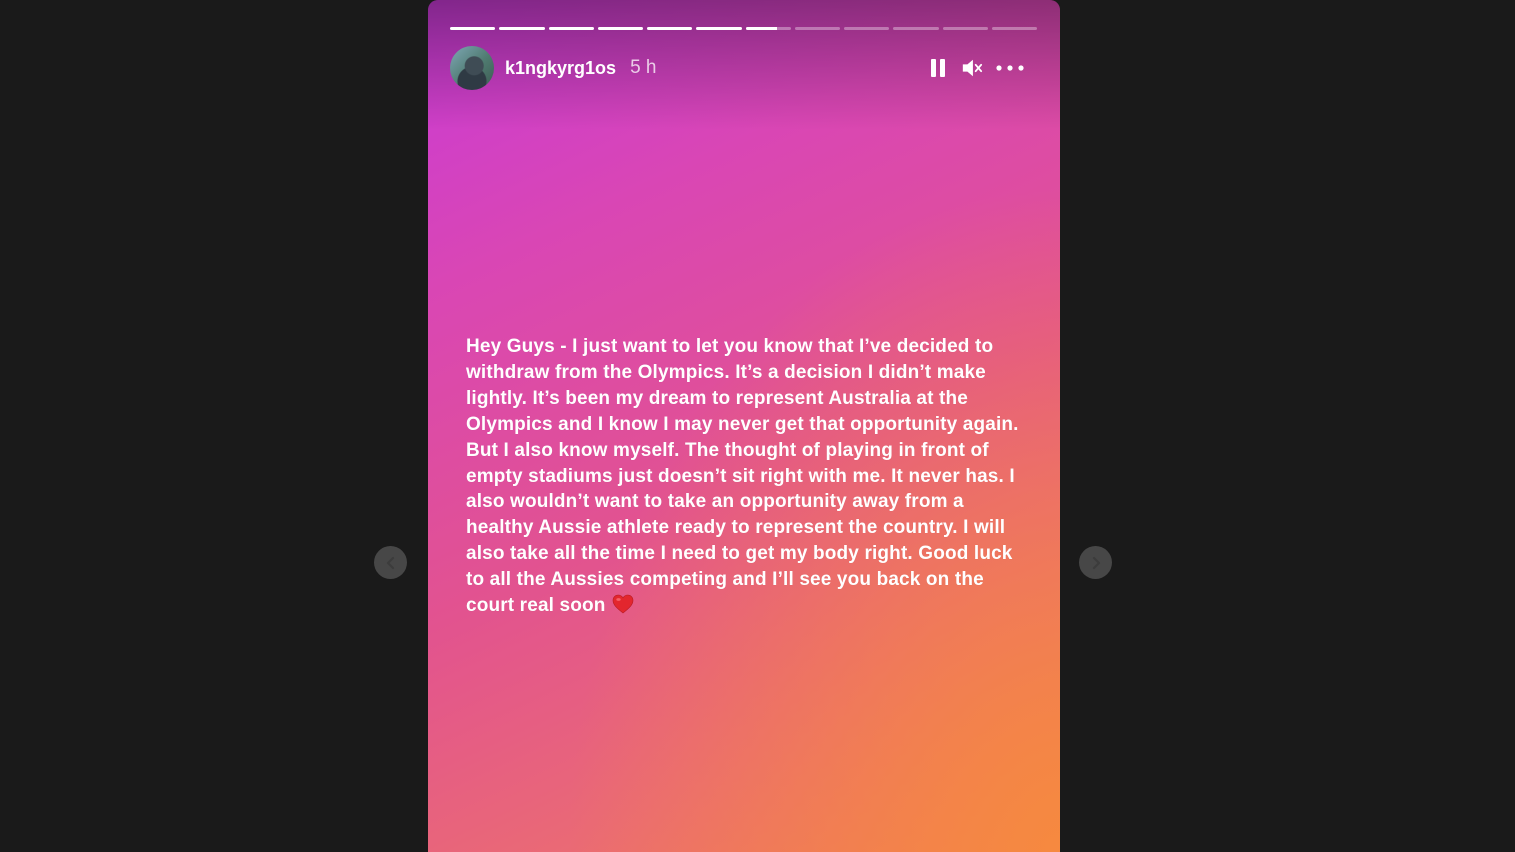  I want to click on story-controls, so click(982, 68).